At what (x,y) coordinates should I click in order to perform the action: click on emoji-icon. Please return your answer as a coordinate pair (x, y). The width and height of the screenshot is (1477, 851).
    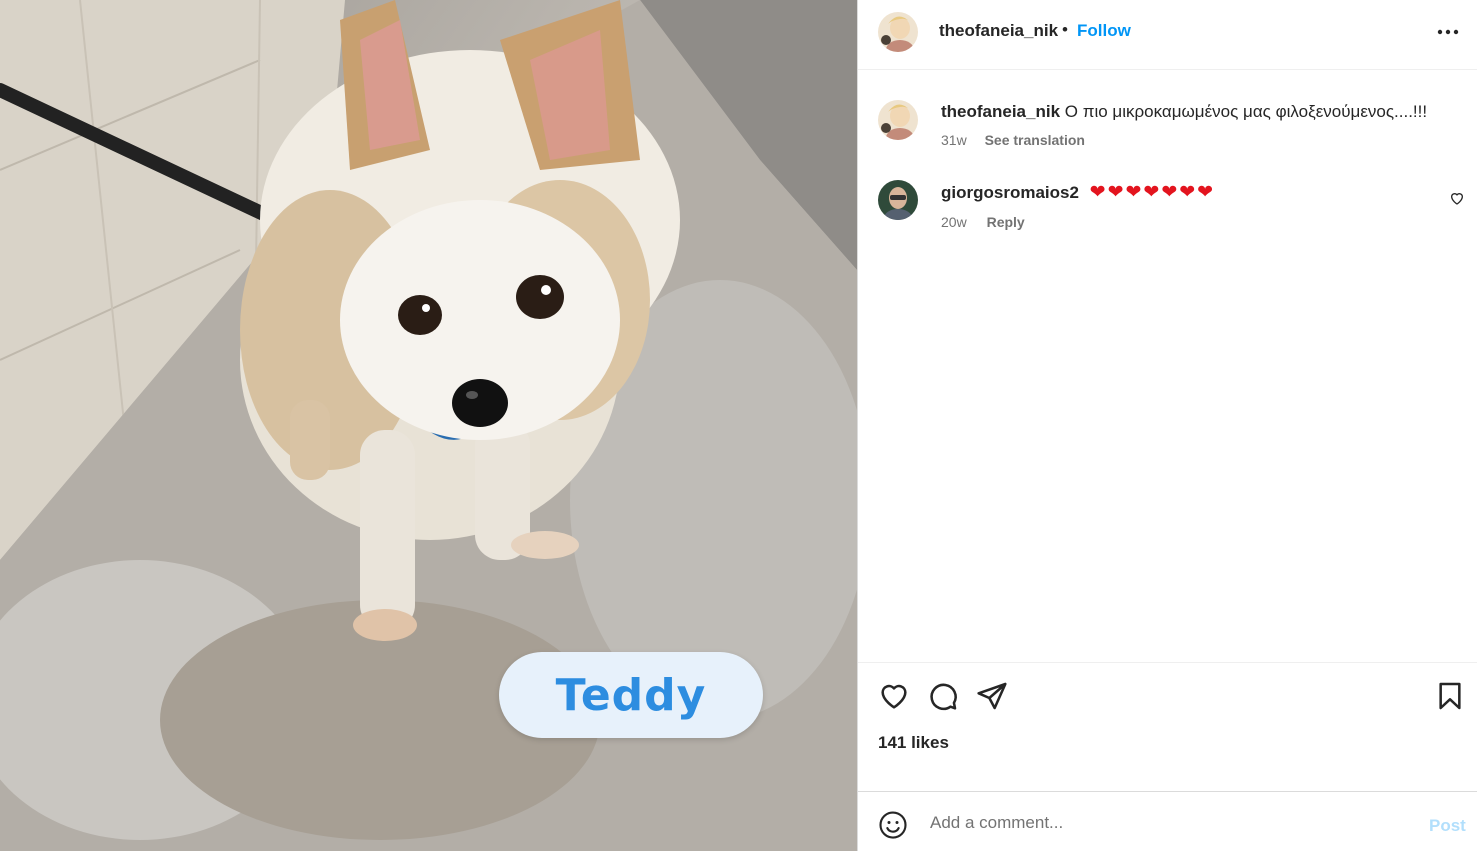
    Looking at the image, I should click on (893, 825).